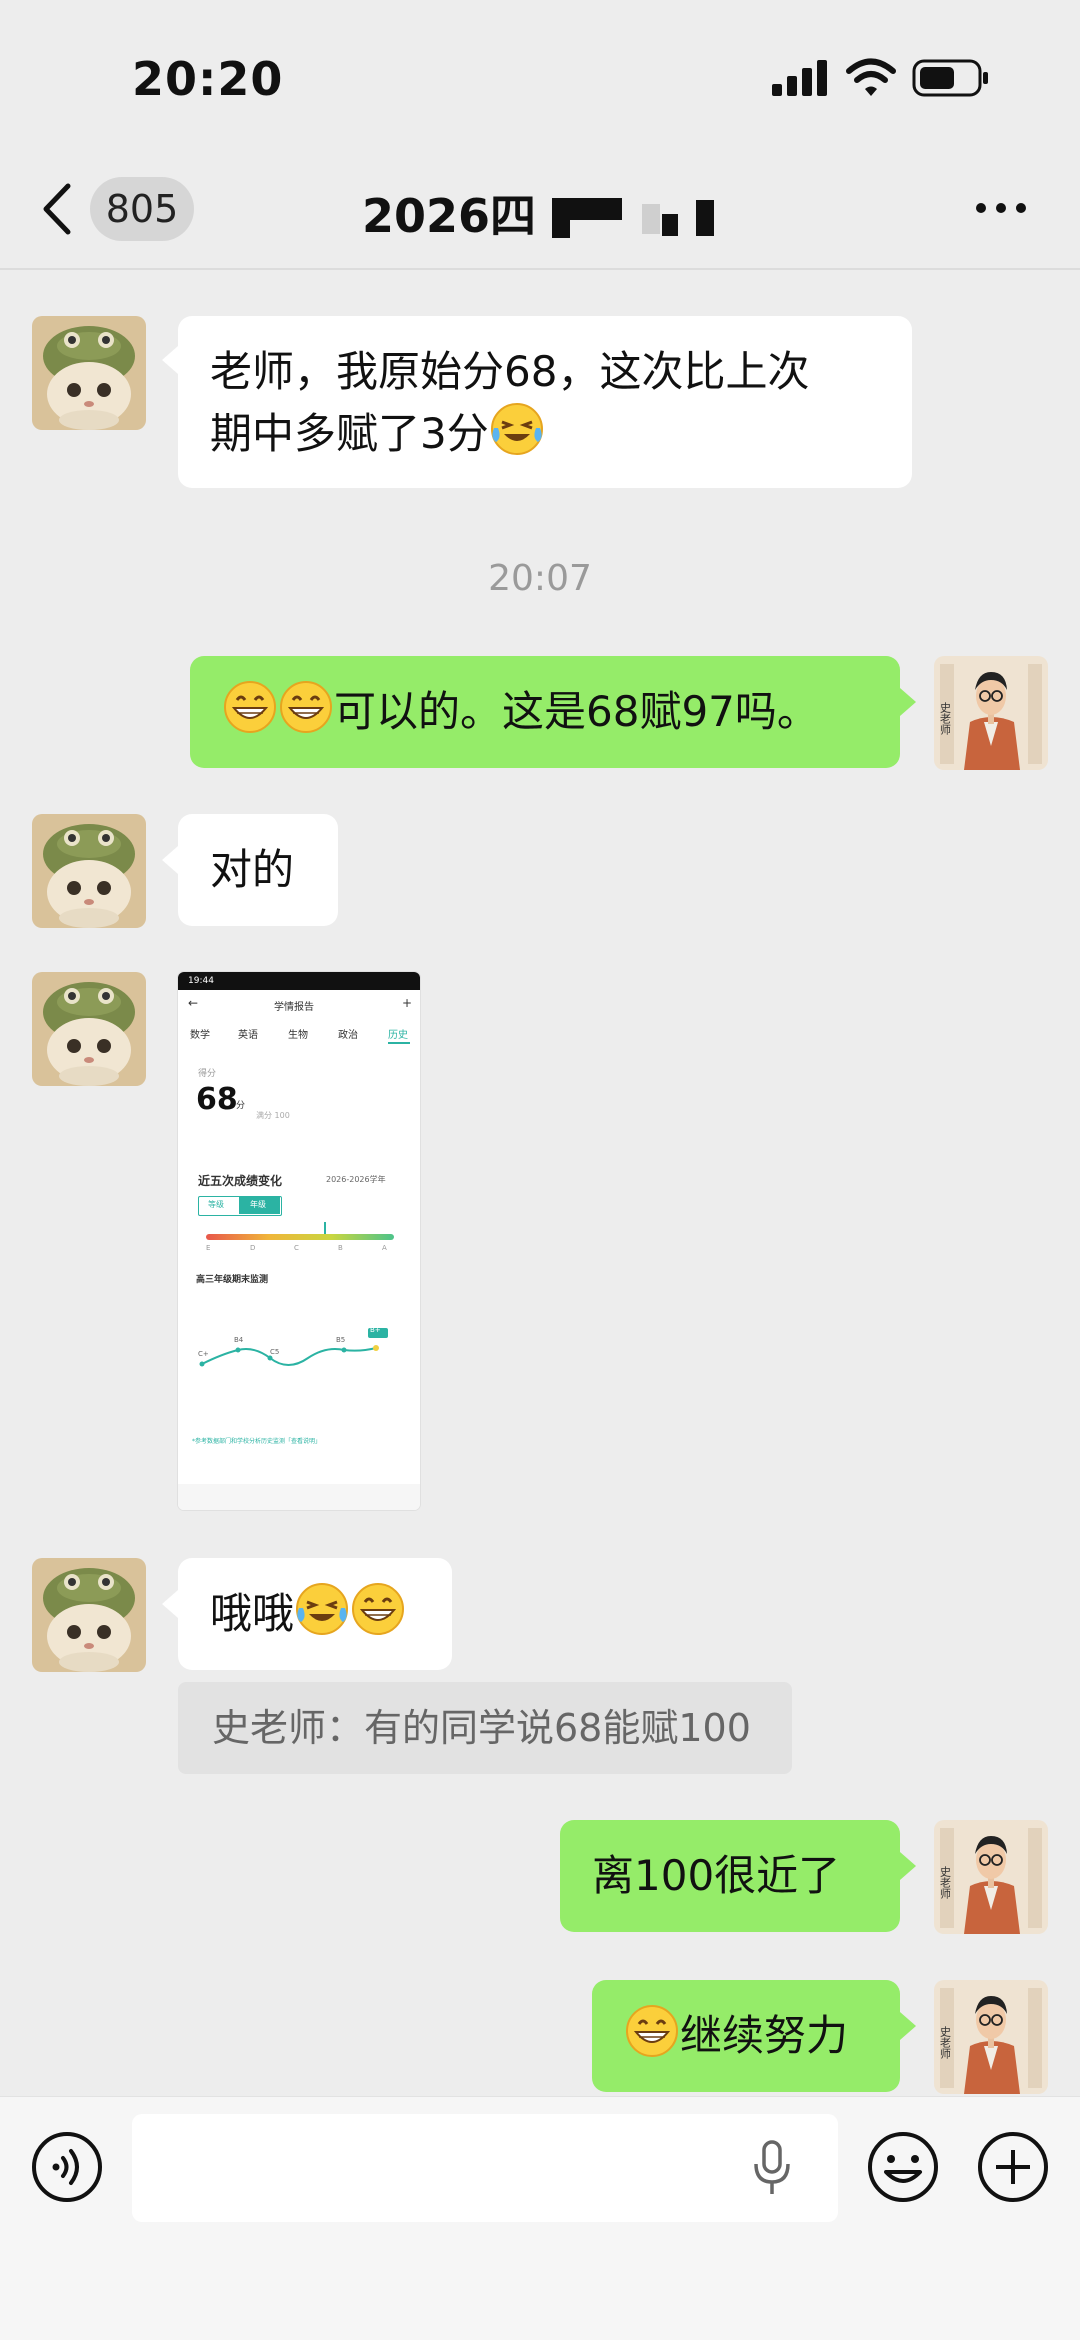  What do you see at coordinates (341, 1340) in the screenshot?
I see `thumb-point-label: B5` at bounding box center [341, 1340].